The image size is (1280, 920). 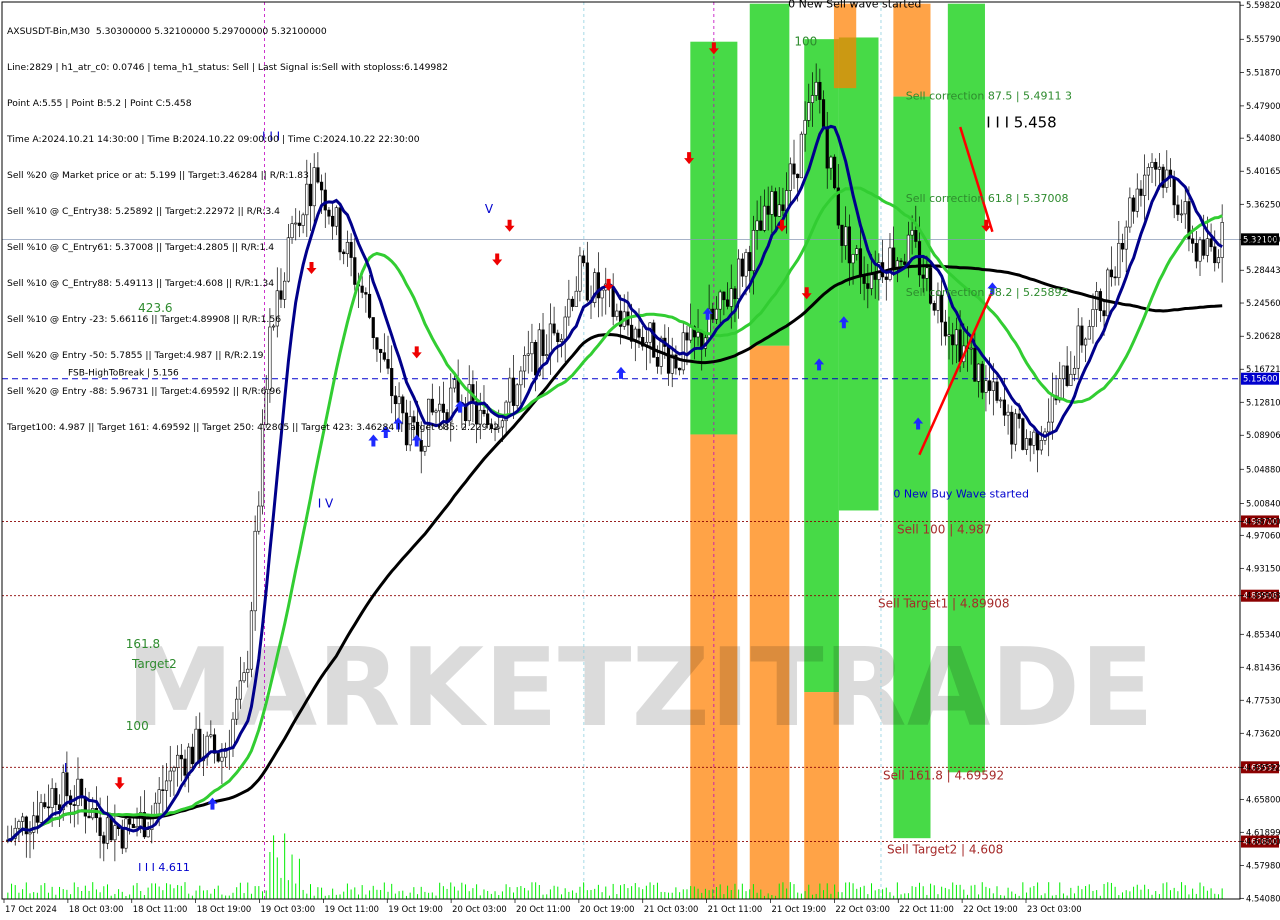 What do you see at coordinates (987, 198) in the screenshot?
I see `chart-annotation: Sell correction 61.8 | 5.37008` at bounding box center [987, 198].